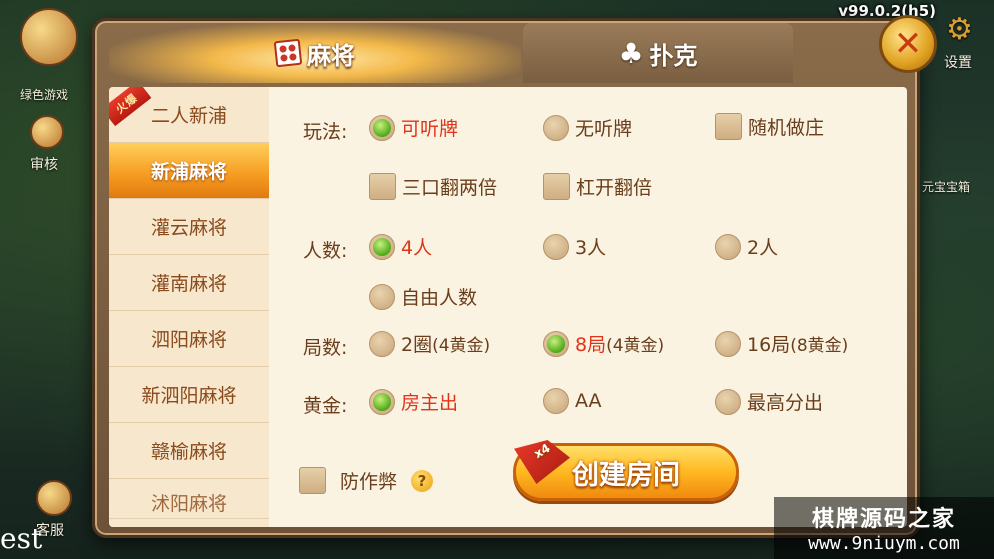 The image size is (994, 559). I want to click on lobby-item-audit: 审核, so click(44, 164).